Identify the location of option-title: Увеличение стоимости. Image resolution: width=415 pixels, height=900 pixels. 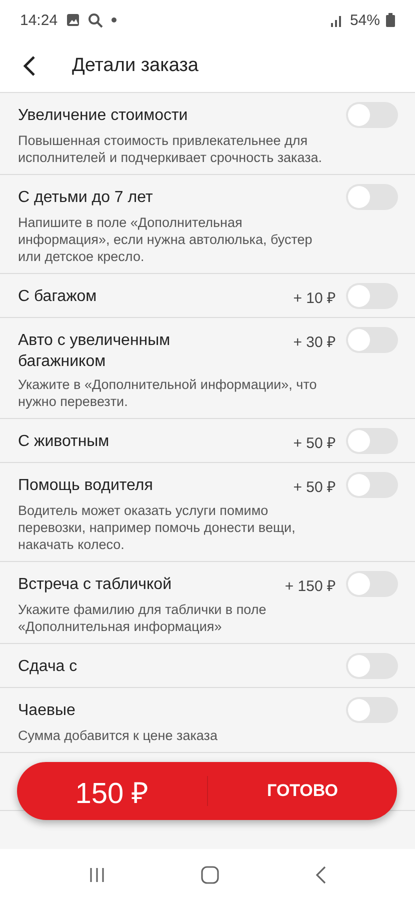
(103, 116).